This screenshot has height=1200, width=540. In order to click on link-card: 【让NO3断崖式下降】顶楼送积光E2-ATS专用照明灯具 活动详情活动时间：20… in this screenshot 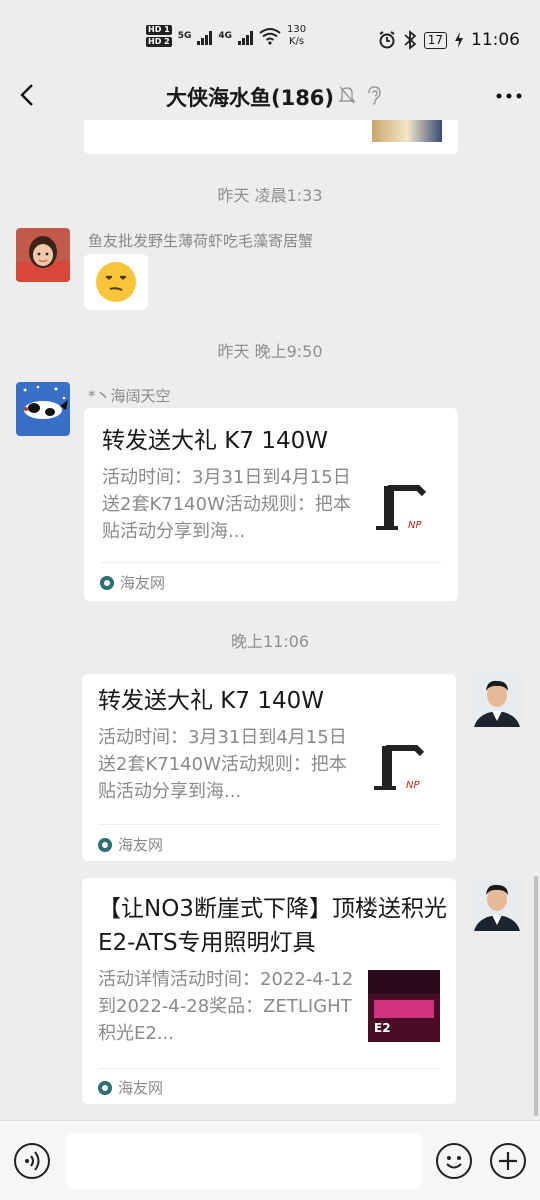, I will do `click(269, 991)`.